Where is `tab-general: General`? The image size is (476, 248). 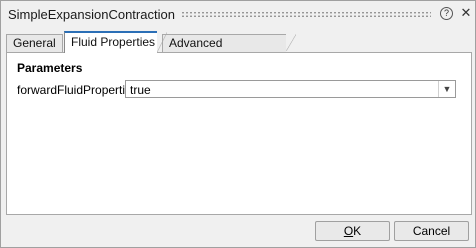
tab-general: General is located at coordinates (34, 43).